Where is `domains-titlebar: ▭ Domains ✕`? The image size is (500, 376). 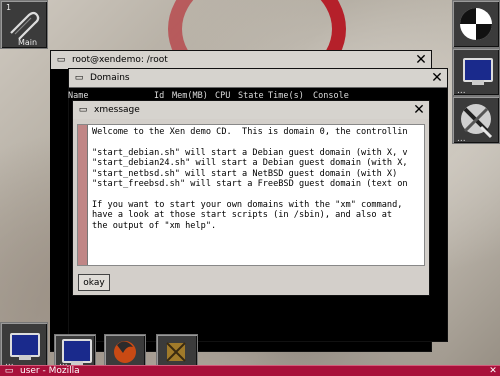
domains-titlebar: ▭ Domains ✕ is located at coordinates (258, 78).